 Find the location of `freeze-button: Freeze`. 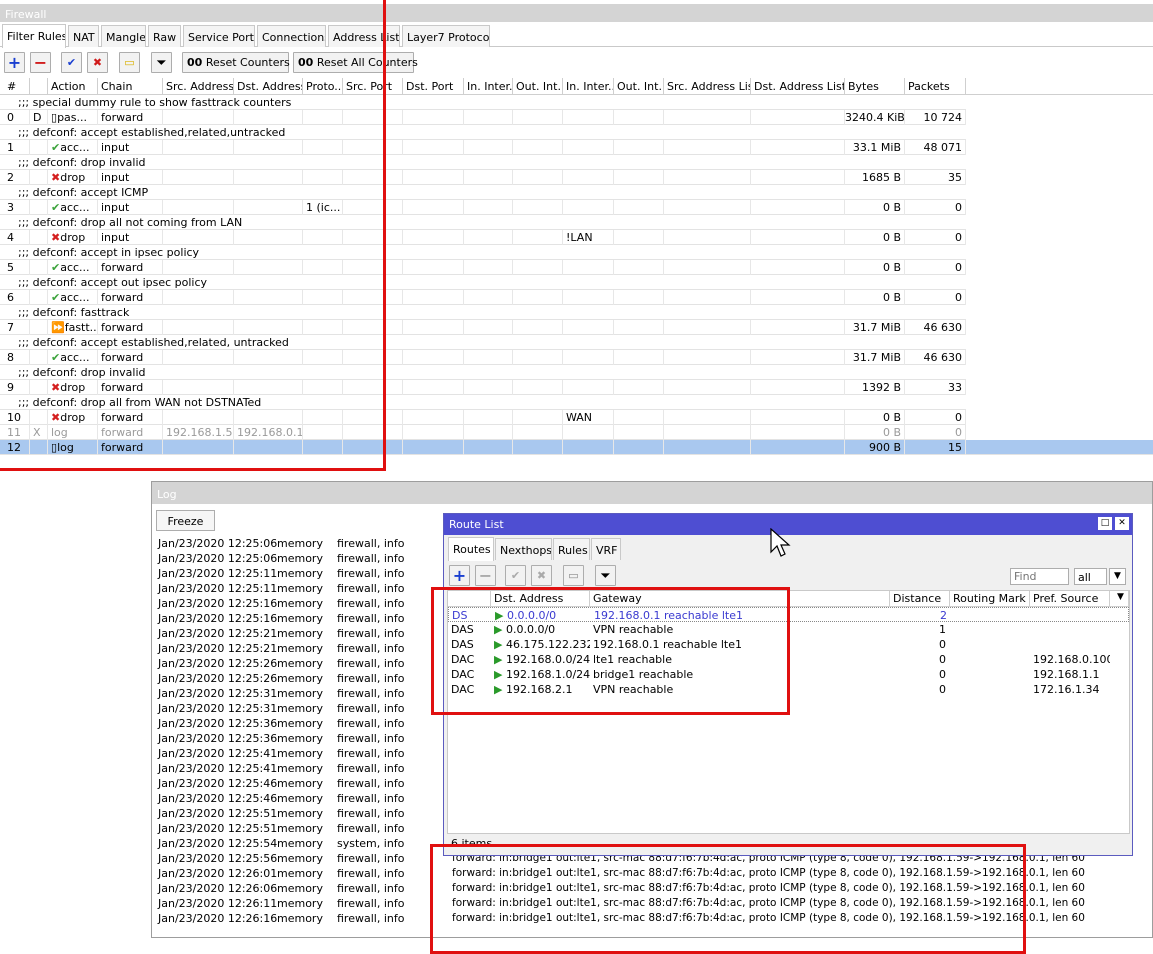

freeze-button: Freeze is located at coordinates (185, 520).